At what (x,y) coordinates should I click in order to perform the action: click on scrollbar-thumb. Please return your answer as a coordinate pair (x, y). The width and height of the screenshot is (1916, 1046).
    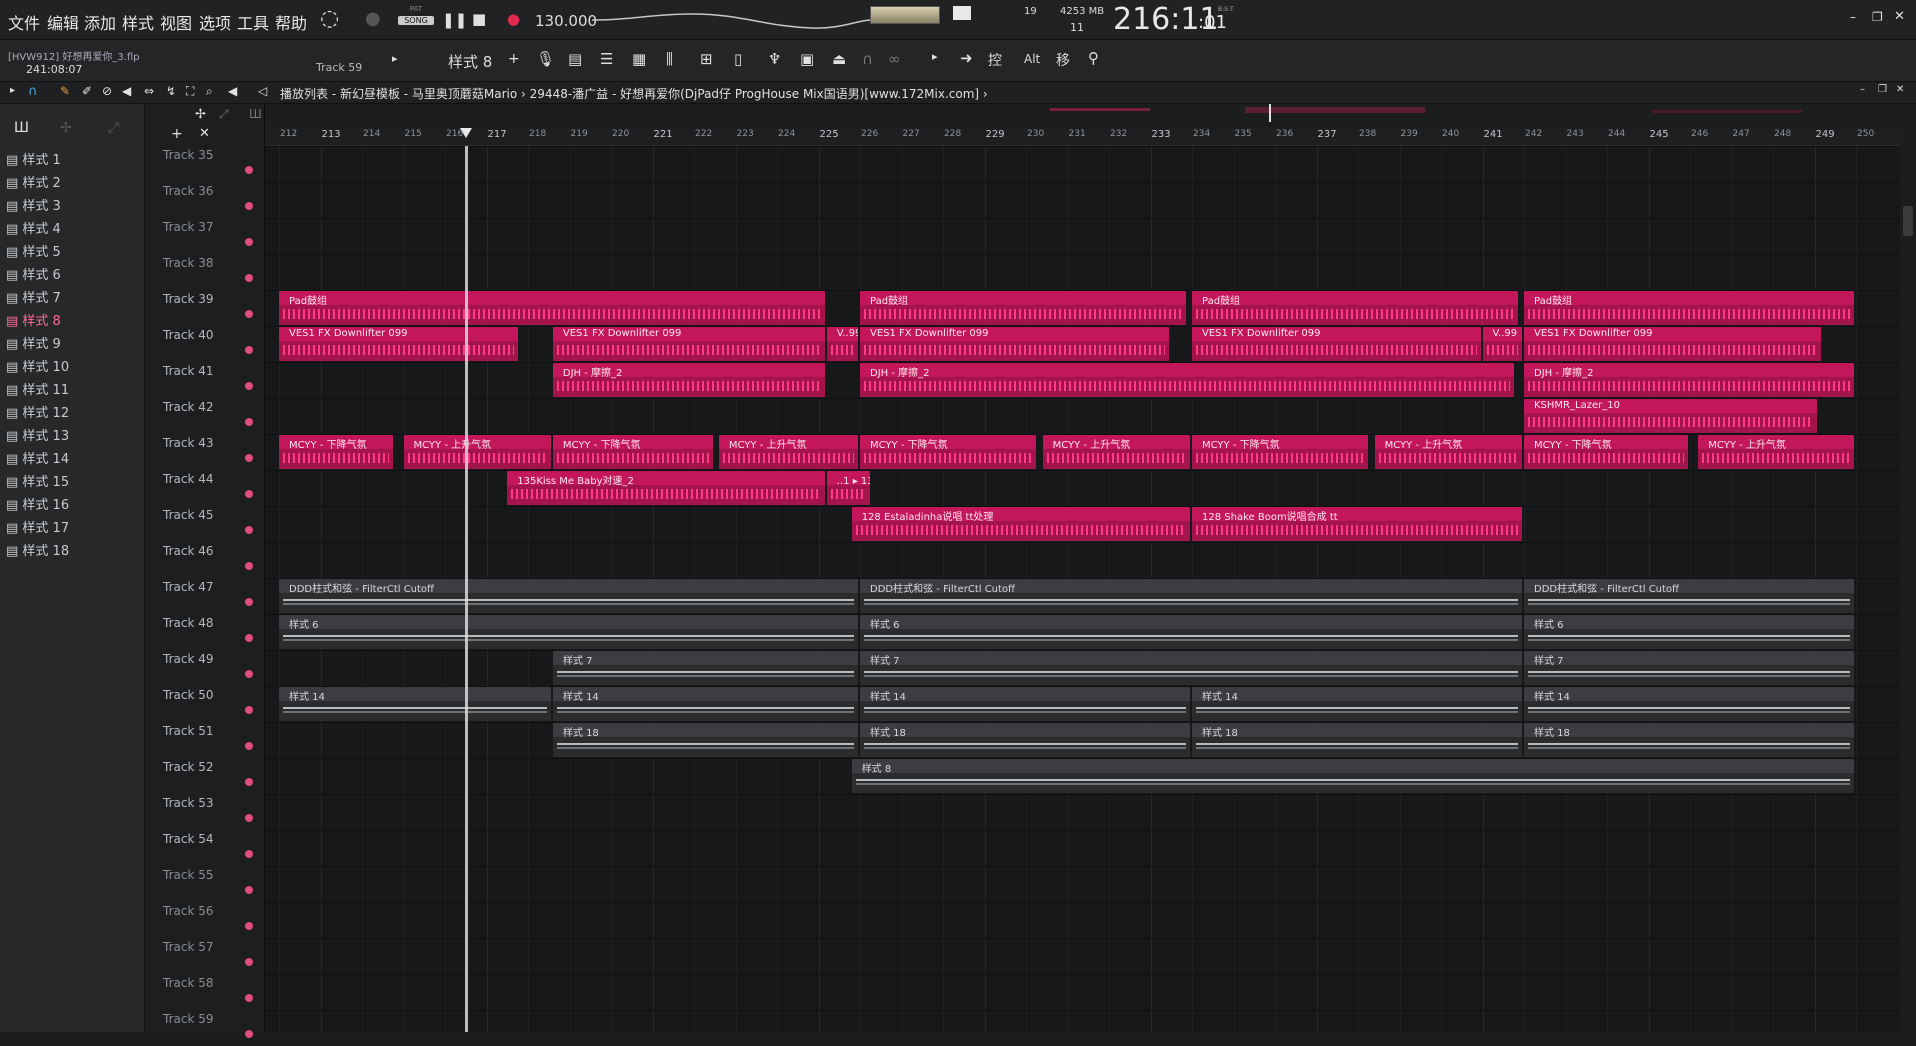
    Looking at the image, I should click on (1908, 221).